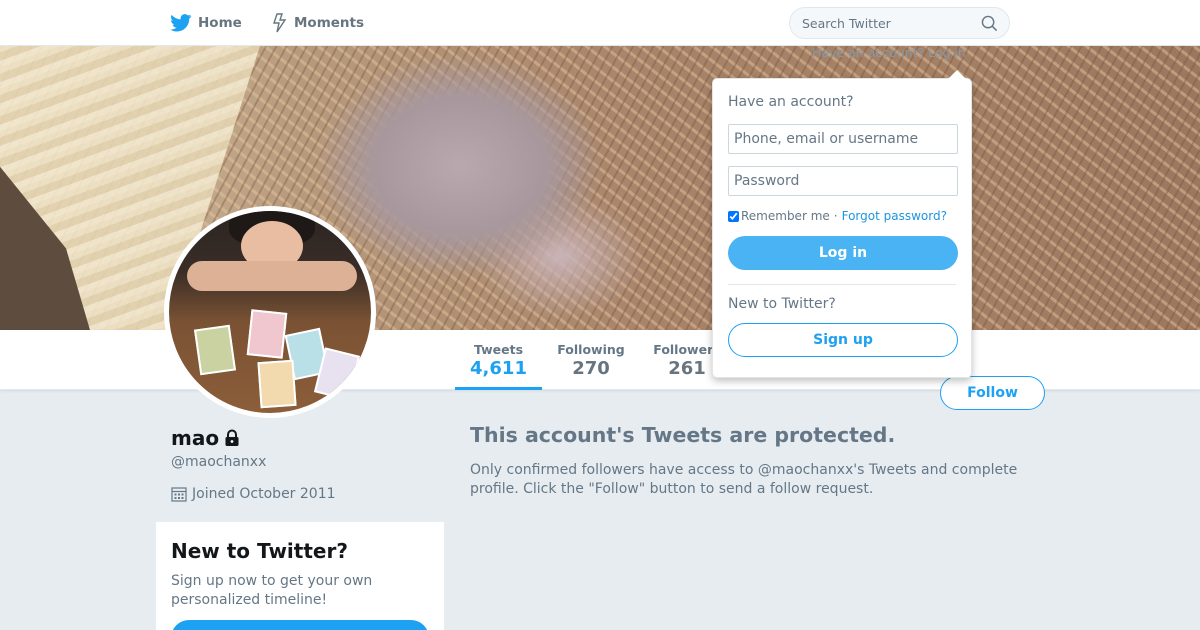 This screenshot has height=630, width=1200. I want to click on top-navigation-bar: Home Moments, so click(600, 23).